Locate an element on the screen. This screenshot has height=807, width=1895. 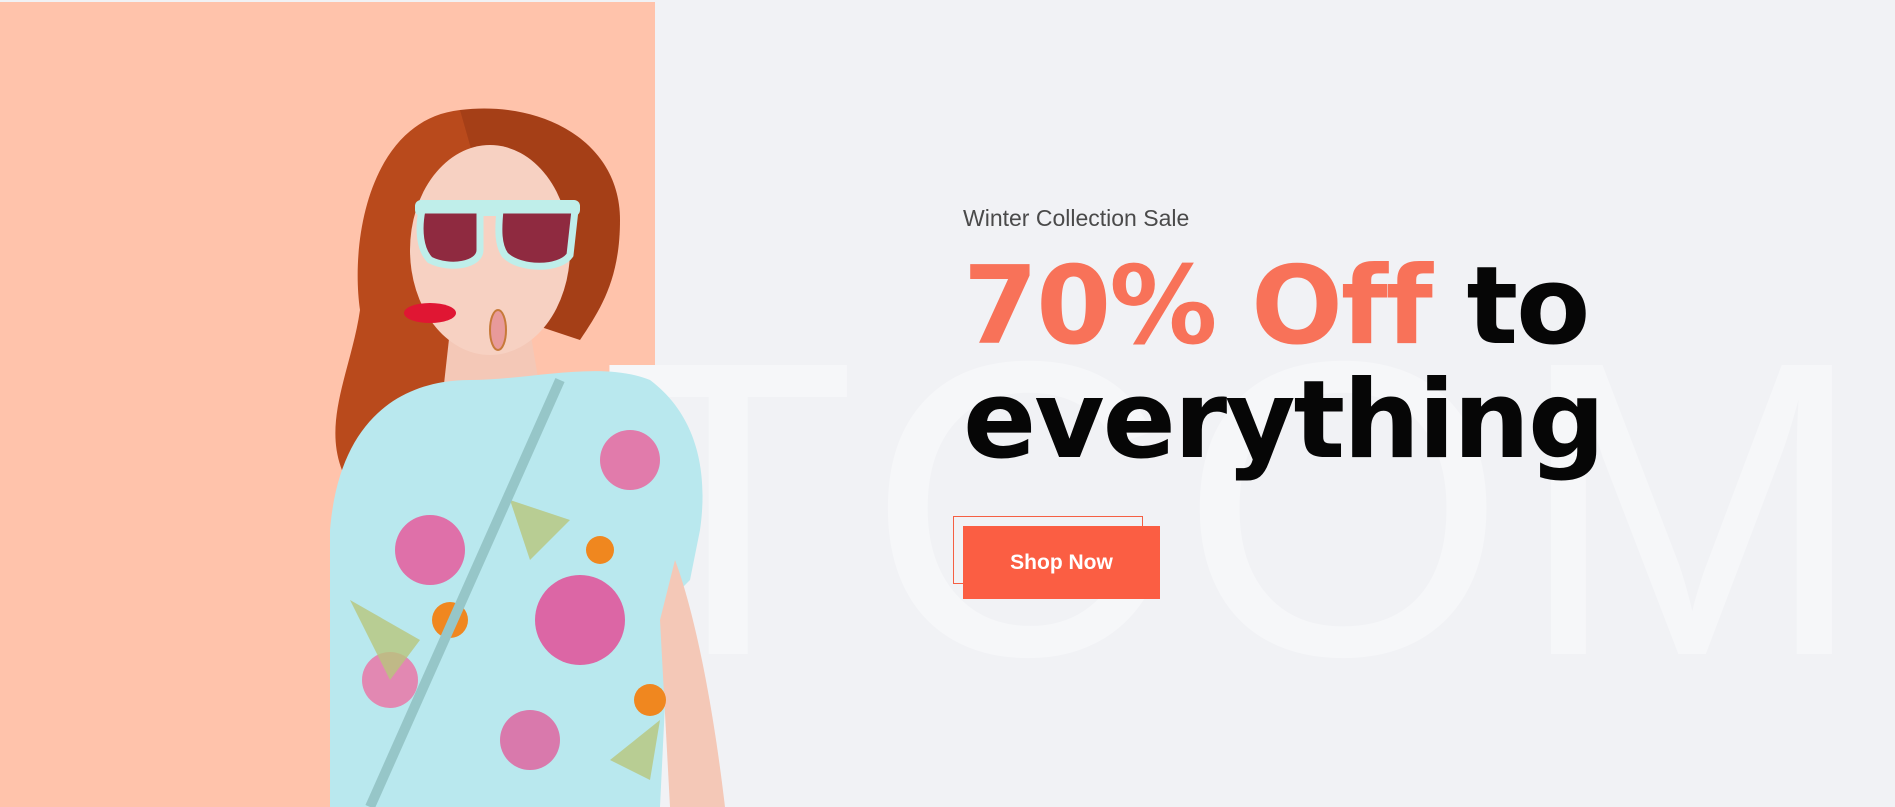
cta-wrapper: Shop Now is located at coordinates (1058, 559).